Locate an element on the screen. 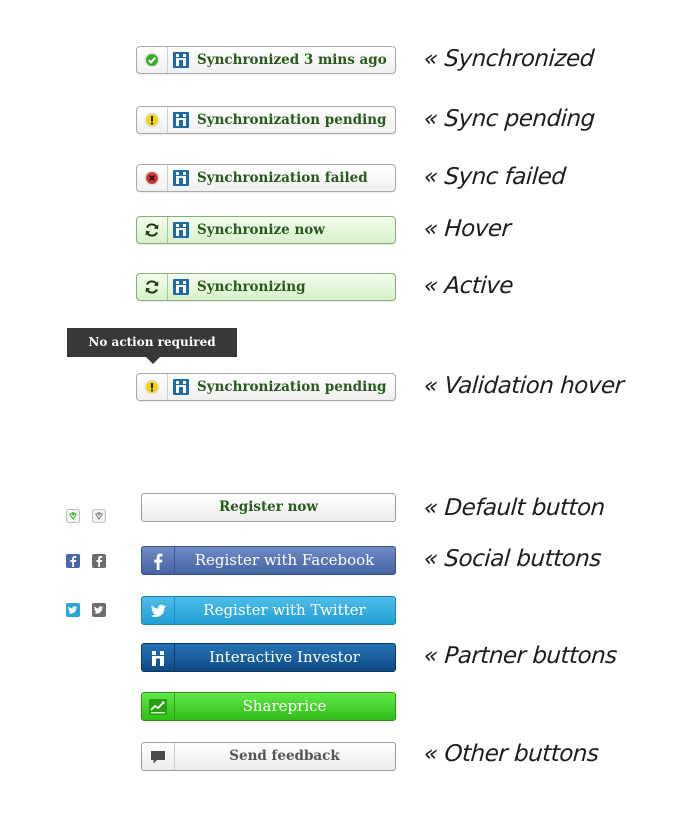 Image resolution: width=682 pixels, height=828 pixels. sync-status-label: Synchronize now is located at coordinates (261, 230).